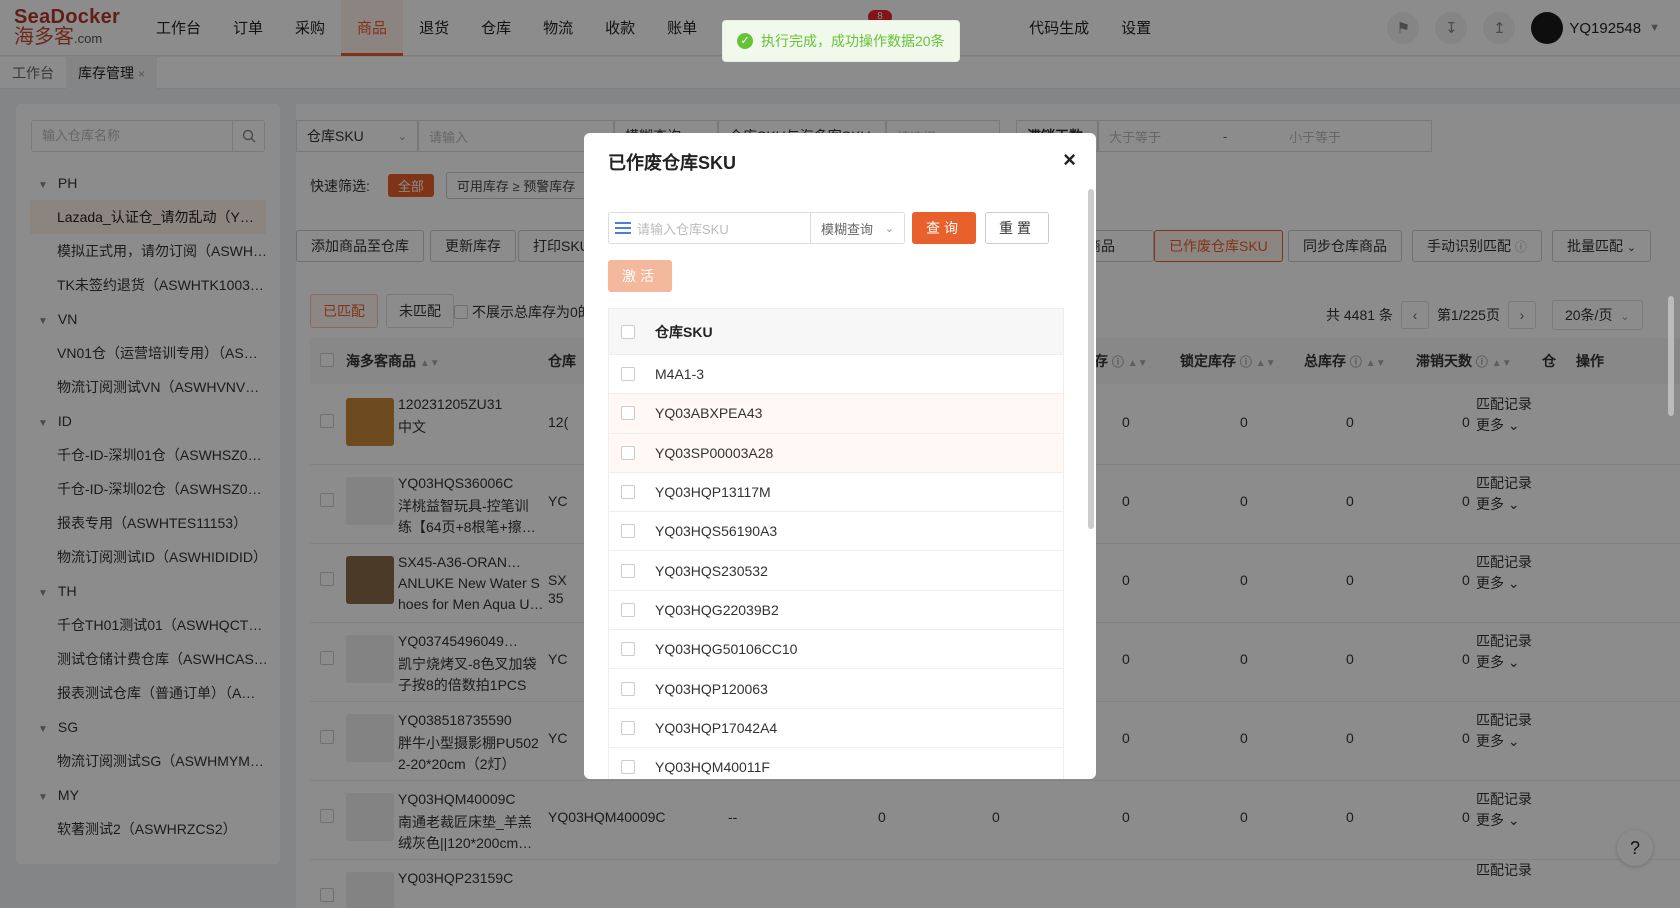 This screenshot has height=908, width=1680. Describe the element at coordinates (1069, 160) in the screenshot. I see `close-icon: ×` at that location.